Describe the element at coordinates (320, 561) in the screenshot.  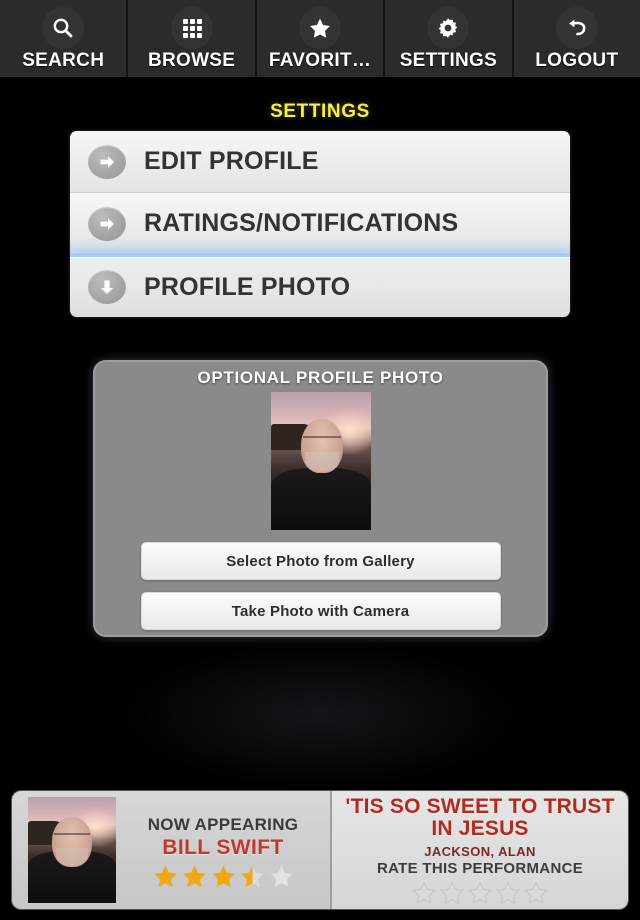
I see `select-photo-from-gallery-button: Select Photo from Gallery` at that location.